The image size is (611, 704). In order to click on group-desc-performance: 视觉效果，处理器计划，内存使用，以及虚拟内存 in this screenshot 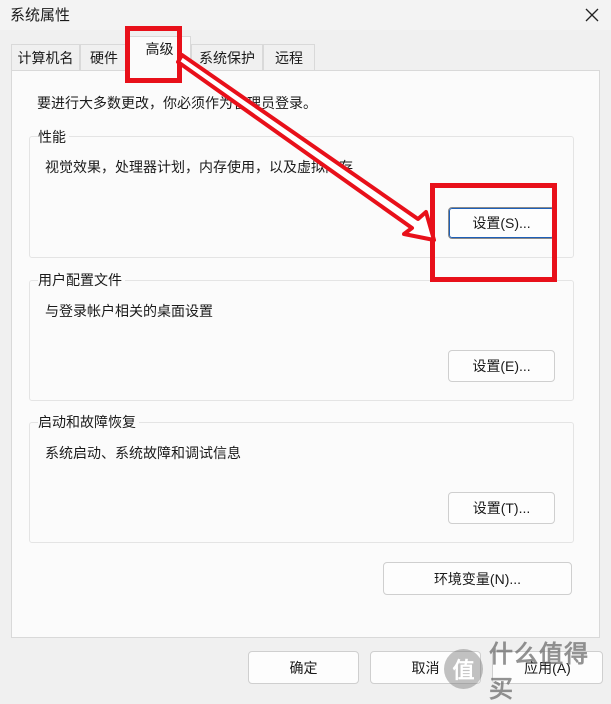, I will do `click(199, 168)`.